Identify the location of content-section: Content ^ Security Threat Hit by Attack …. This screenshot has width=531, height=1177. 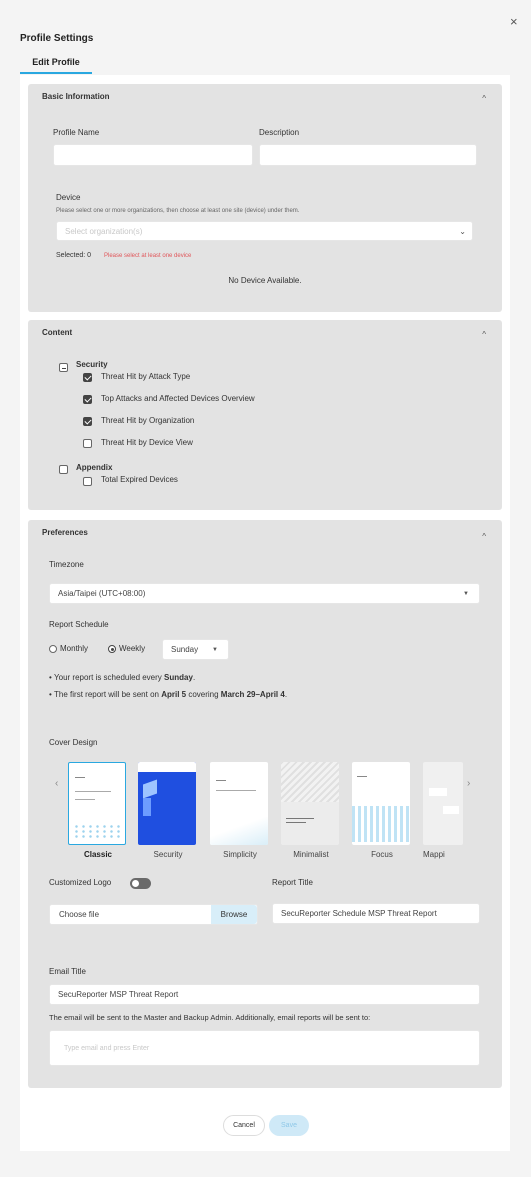
(265, 415).